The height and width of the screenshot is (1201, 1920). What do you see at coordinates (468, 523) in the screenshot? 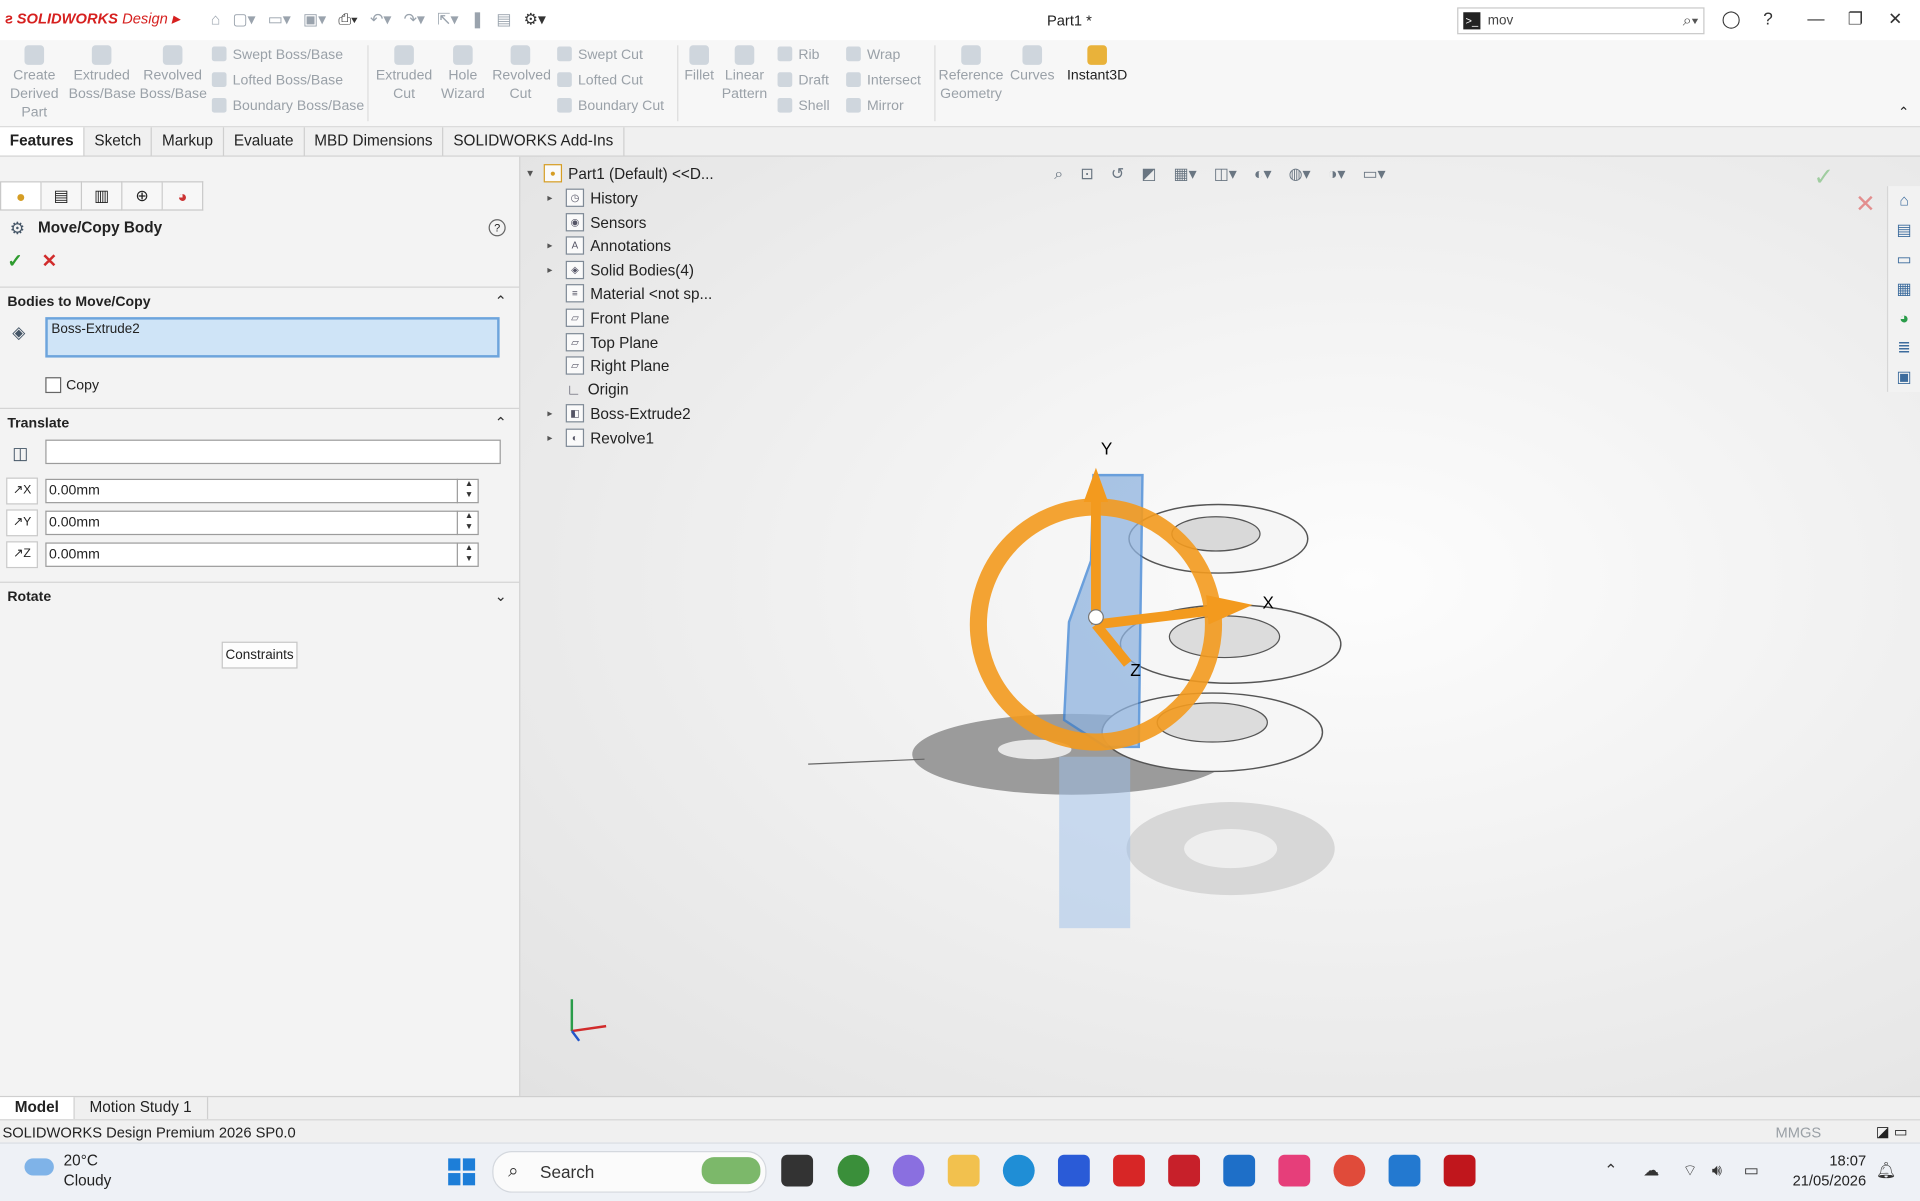
I see `delta-y-spinner: ▲ ▼` at bounding box center [468, 523].